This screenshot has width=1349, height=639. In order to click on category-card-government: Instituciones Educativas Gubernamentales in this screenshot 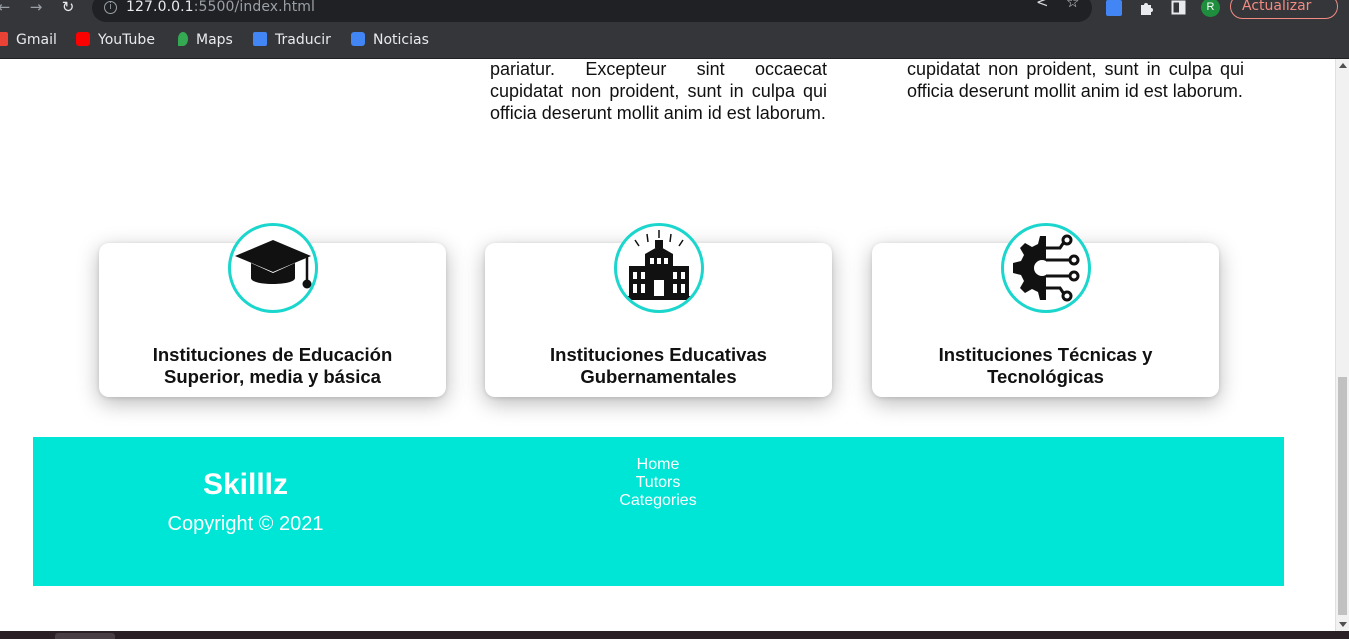, I will do `click(658, 310)`.